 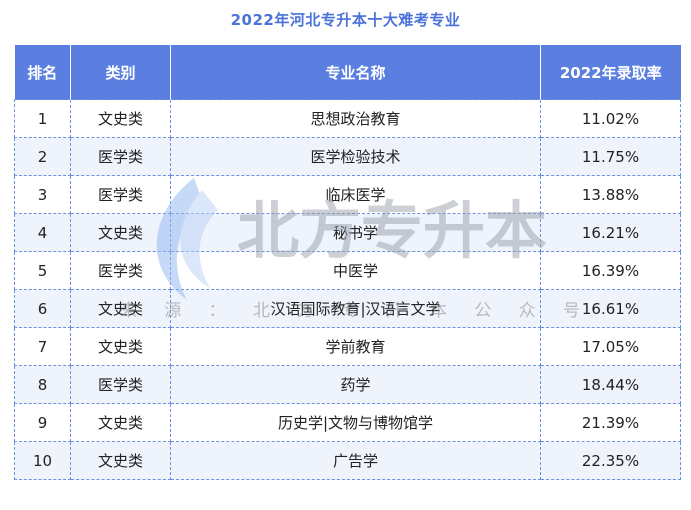 I want to click on table-row: 6 文史类 汉语国际教育|汉语言文学 16.61%, so click(x=347, y=308).